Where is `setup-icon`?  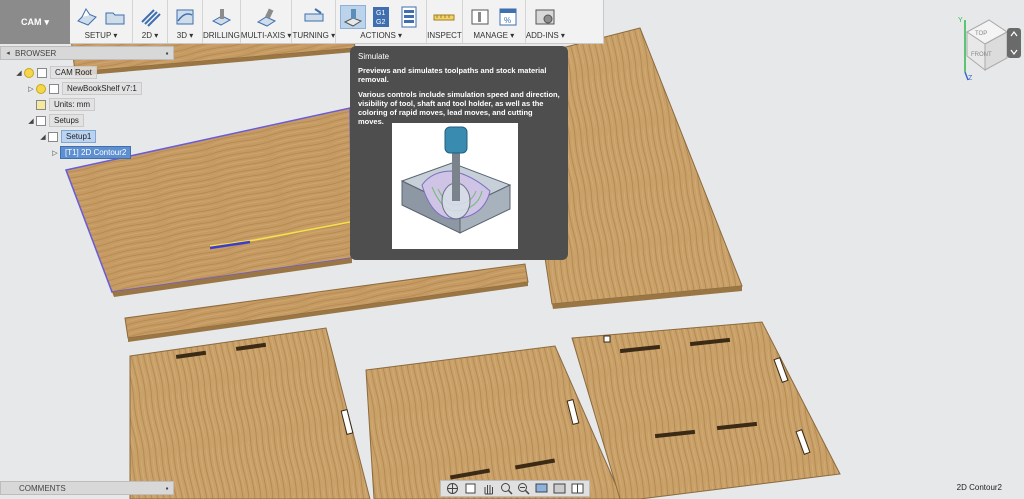
setup-icon is located at coordinates (53, 136).